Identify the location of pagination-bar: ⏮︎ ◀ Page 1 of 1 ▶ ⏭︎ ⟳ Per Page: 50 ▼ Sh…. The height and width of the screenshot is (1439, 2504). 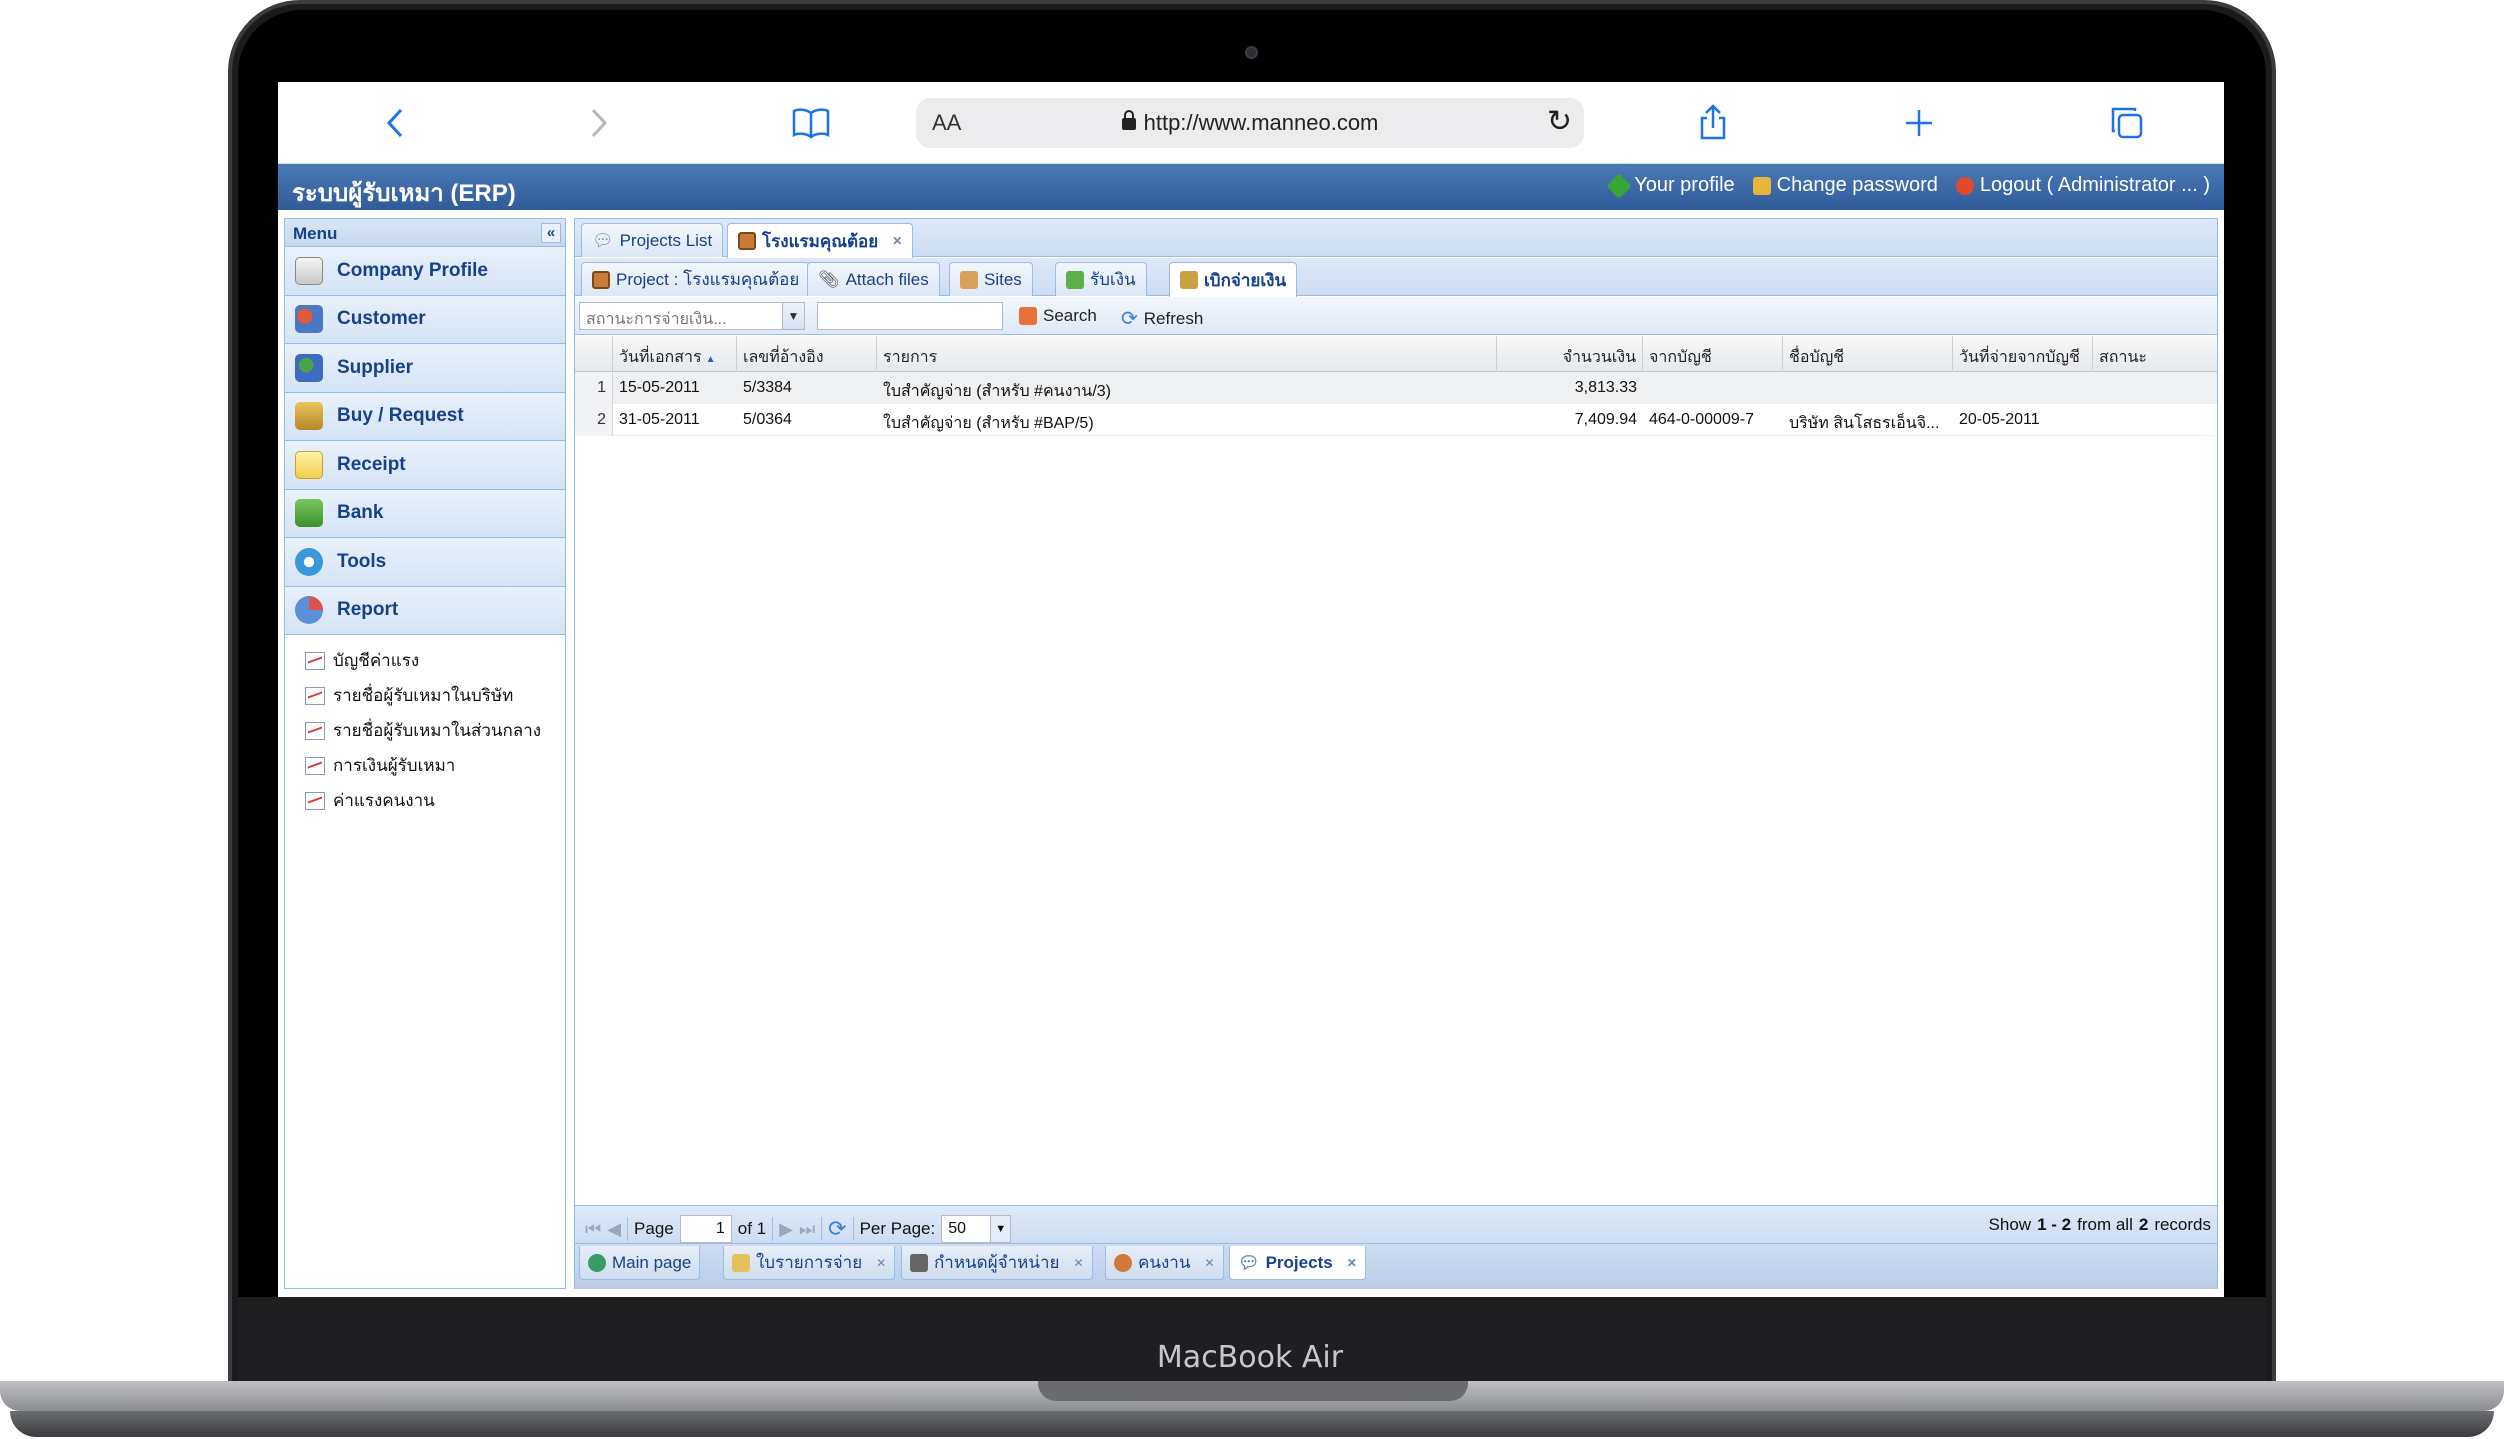
(1396, 1224).